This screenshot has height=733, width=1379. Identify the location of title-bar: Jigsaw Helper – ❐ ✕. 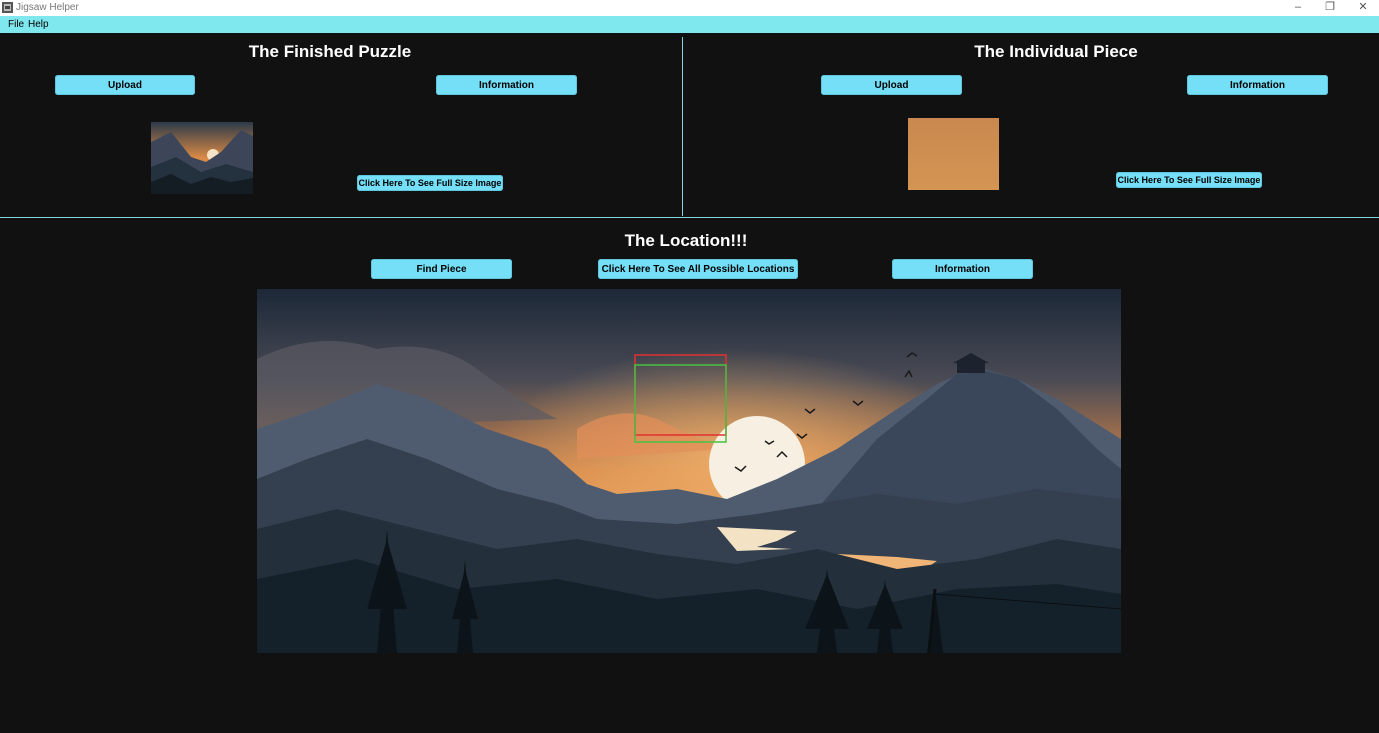
(689, 8).